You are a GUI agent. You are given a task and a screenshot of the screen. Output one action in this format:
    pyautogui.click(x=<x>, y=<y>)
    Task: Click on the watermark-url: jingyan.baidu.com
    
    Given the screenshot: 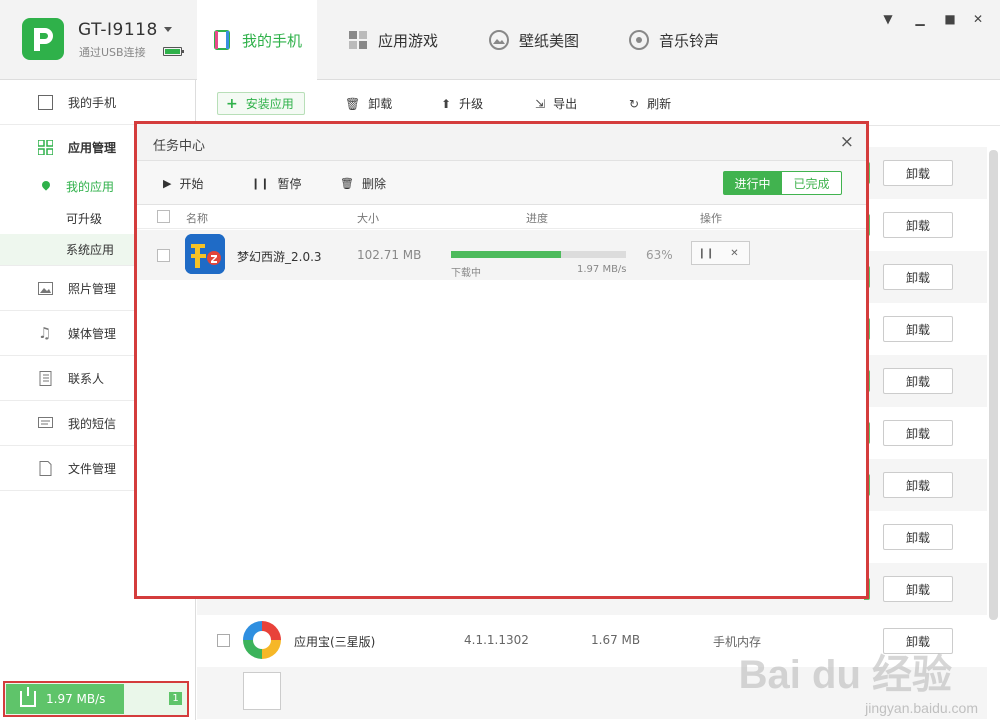 What is the action you would take?
    pyautogui.click(x=921, y=708)
    